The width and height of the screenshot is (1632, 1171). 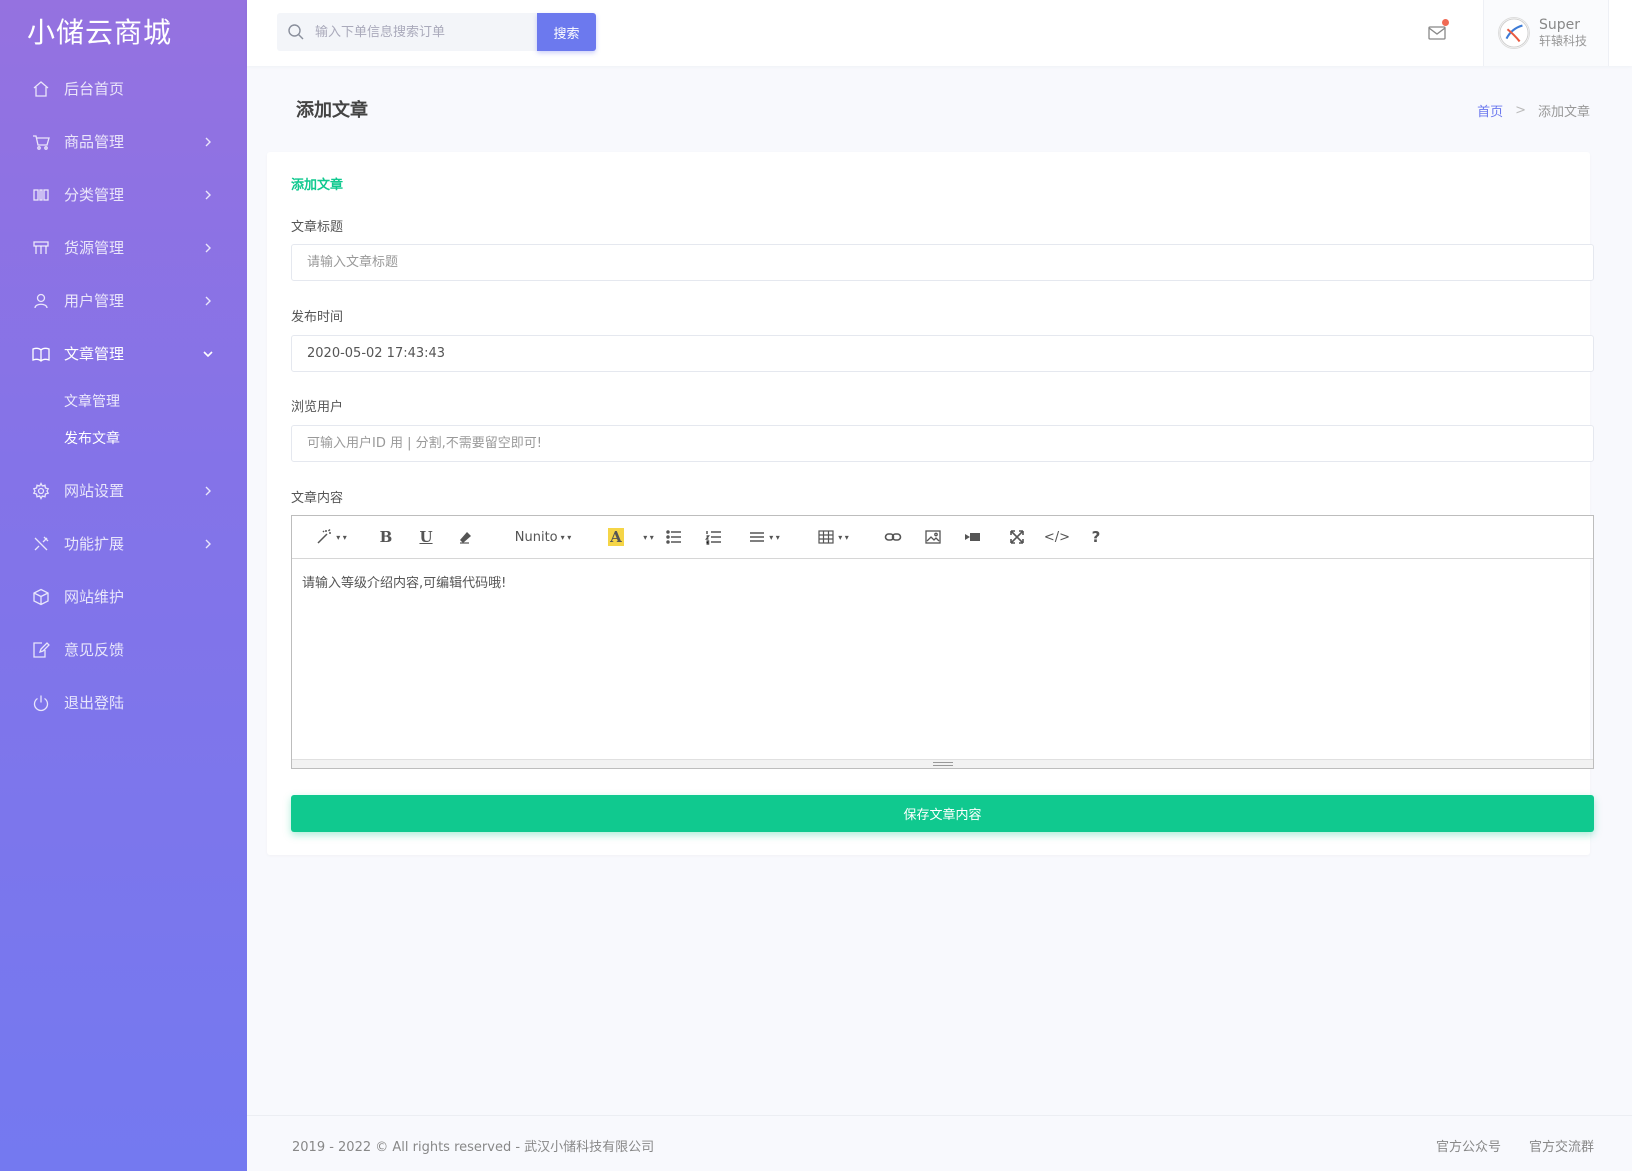 What do you see at coordinates (647, 537) in the screenshot?
I see `color-dropdown: ▾ ▾` at bounding box center [647, 537].